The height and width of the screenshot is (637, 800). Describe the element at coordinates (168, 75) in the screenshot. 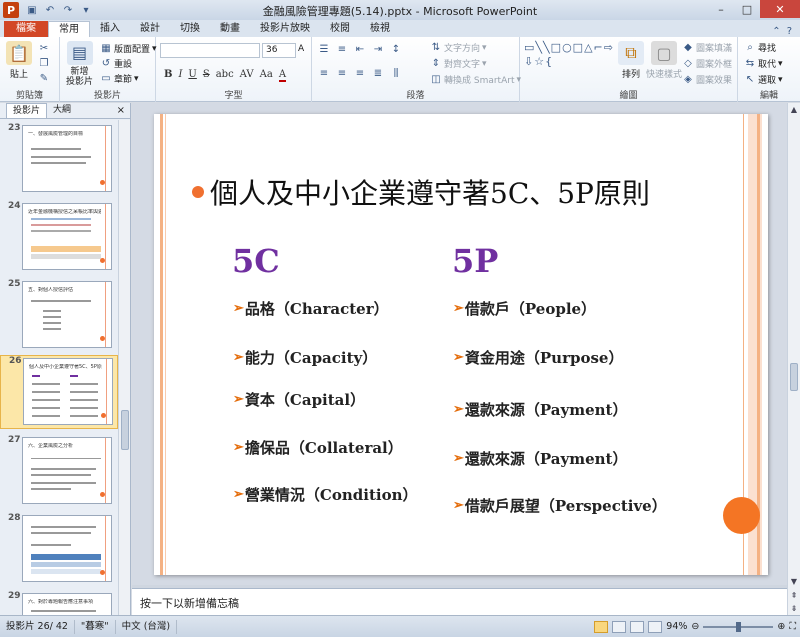

I see `bold-button: B` at that location.